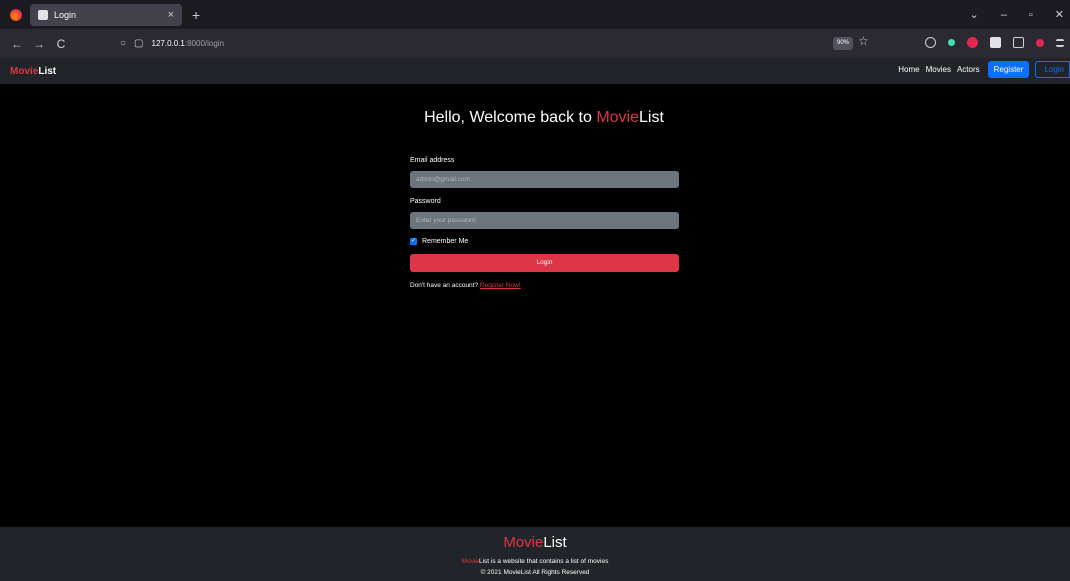  What do you see at coordinates (1040, 42) in the screenshot?
I see `privacy-icon` at bounding box center [1040, 42].